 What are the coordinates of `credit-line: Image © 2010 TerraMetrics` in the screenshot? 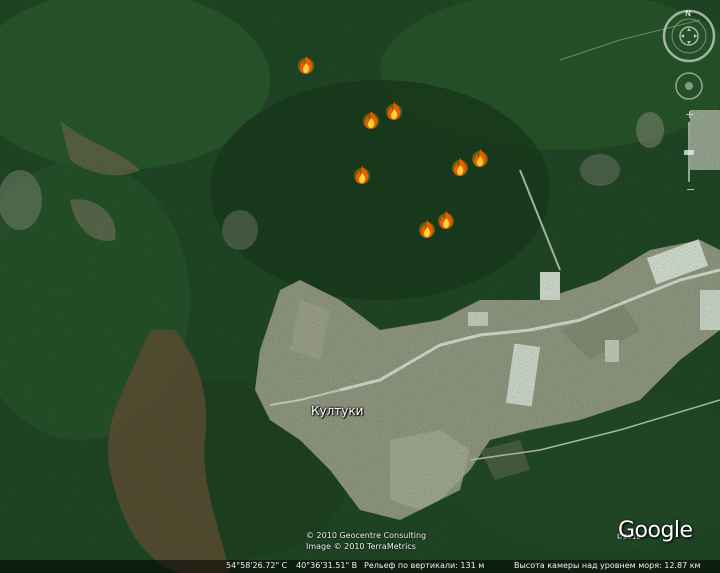 It's located at (361, 546).